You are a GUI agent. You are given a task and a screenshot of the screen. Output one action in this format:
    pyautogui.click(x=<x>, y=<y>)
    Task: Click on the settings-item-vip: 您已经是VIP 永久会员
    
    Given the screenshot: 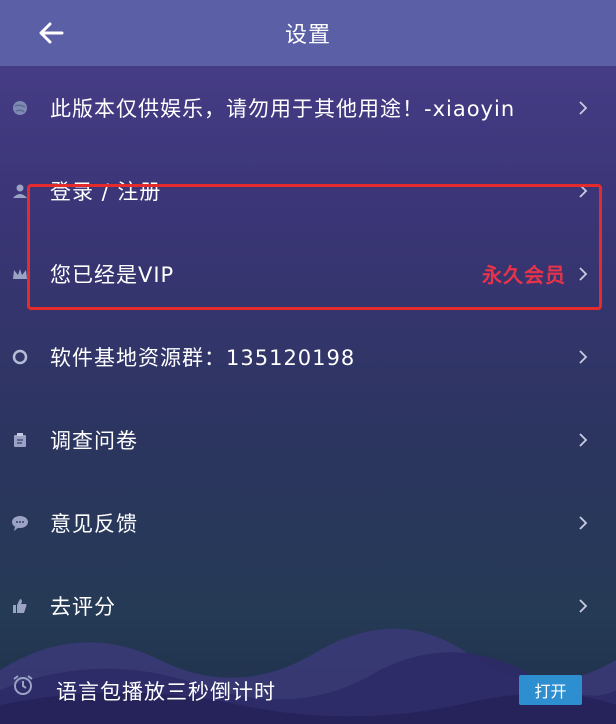 What is the action you would take?
    pyautogui.click(x=308, y=273)
    